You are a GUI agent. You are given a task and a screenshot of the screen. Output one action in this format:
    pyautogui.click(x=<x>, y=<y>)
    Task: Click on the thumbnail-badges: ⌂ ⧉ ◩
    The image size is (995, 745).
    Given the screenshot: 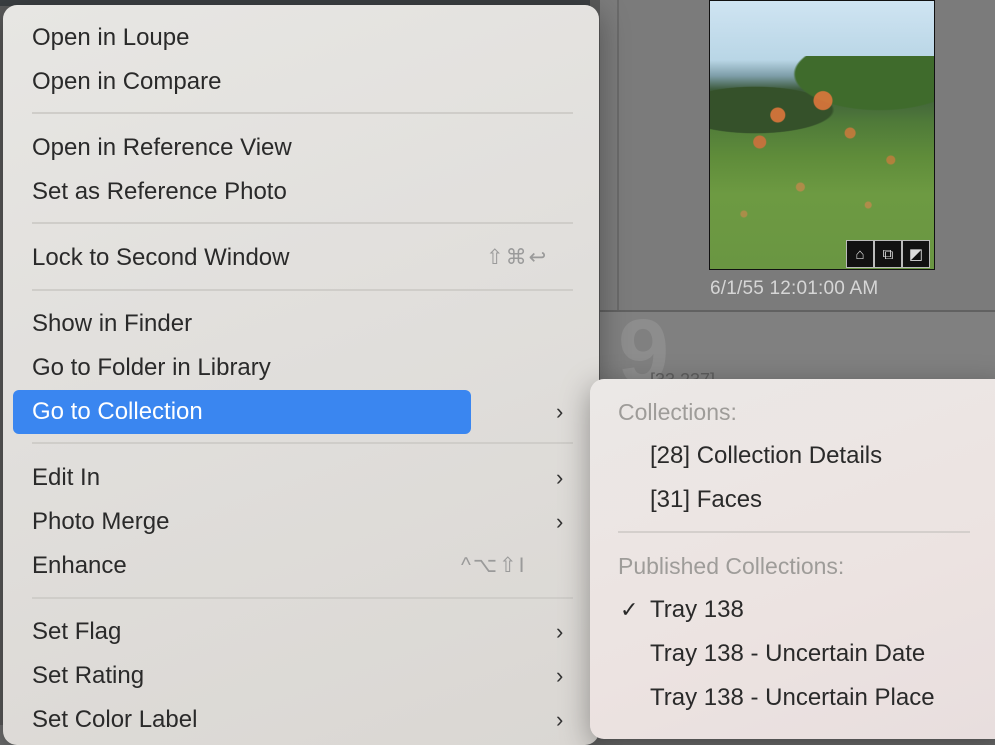 What is the action you would take?
    pyautogui.click(x=888, y=254)
    